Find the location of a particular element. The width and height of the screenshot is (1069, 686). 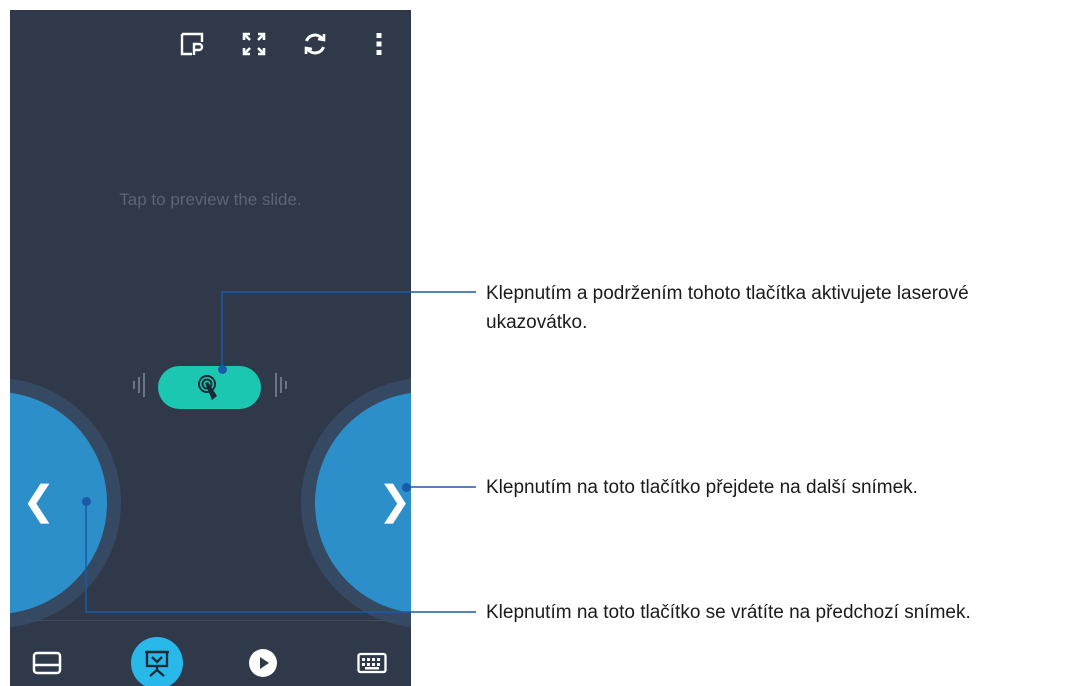

next-callout-dot is located at coordinates (406, 487).